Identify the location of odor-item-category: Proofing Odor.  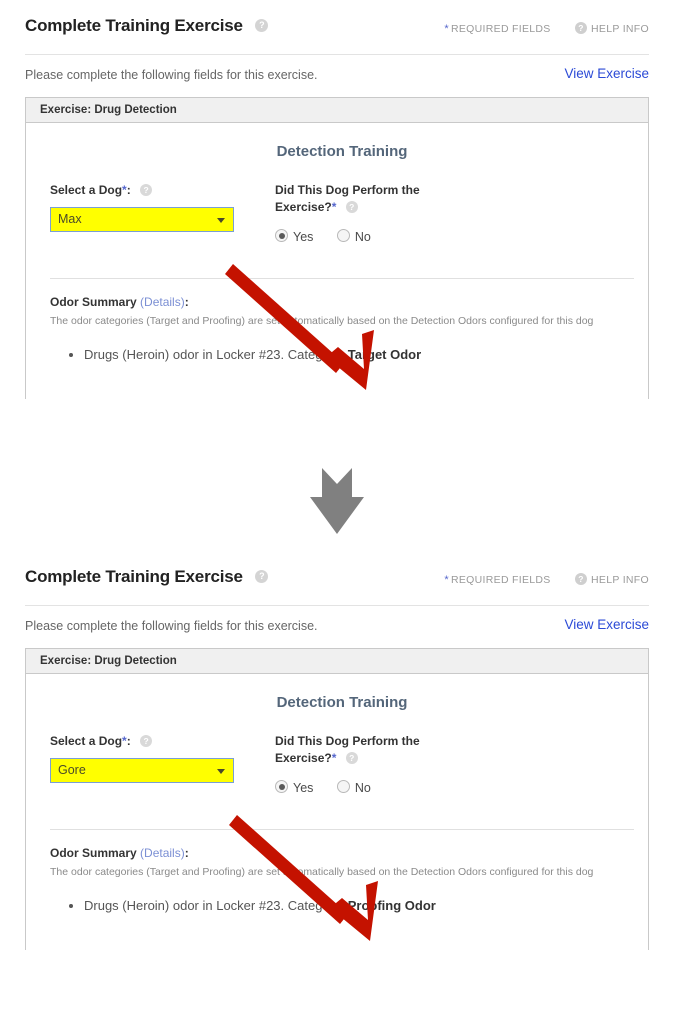
(391, 905).